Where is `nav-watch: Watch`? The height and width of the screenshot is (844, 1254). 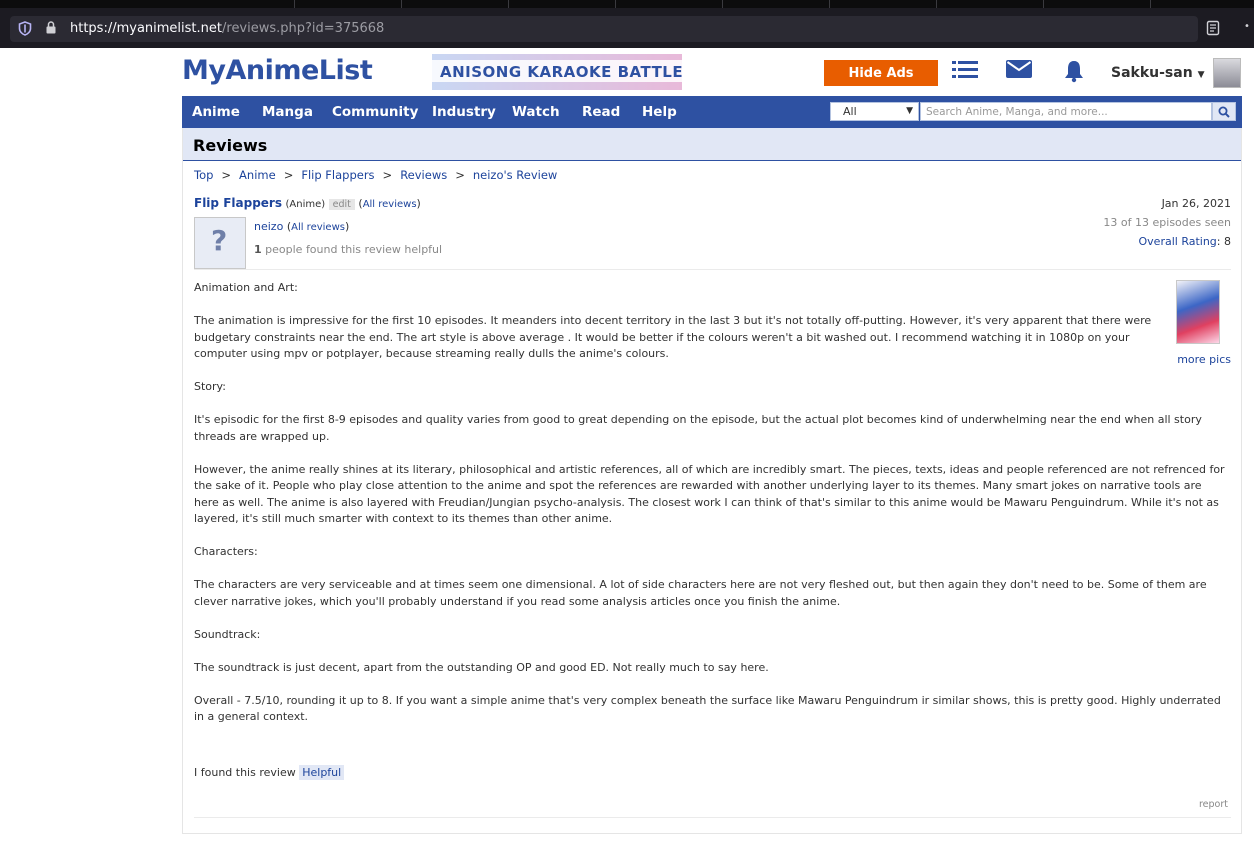
nav-watch: Watch is located at coordinates (536, 112).